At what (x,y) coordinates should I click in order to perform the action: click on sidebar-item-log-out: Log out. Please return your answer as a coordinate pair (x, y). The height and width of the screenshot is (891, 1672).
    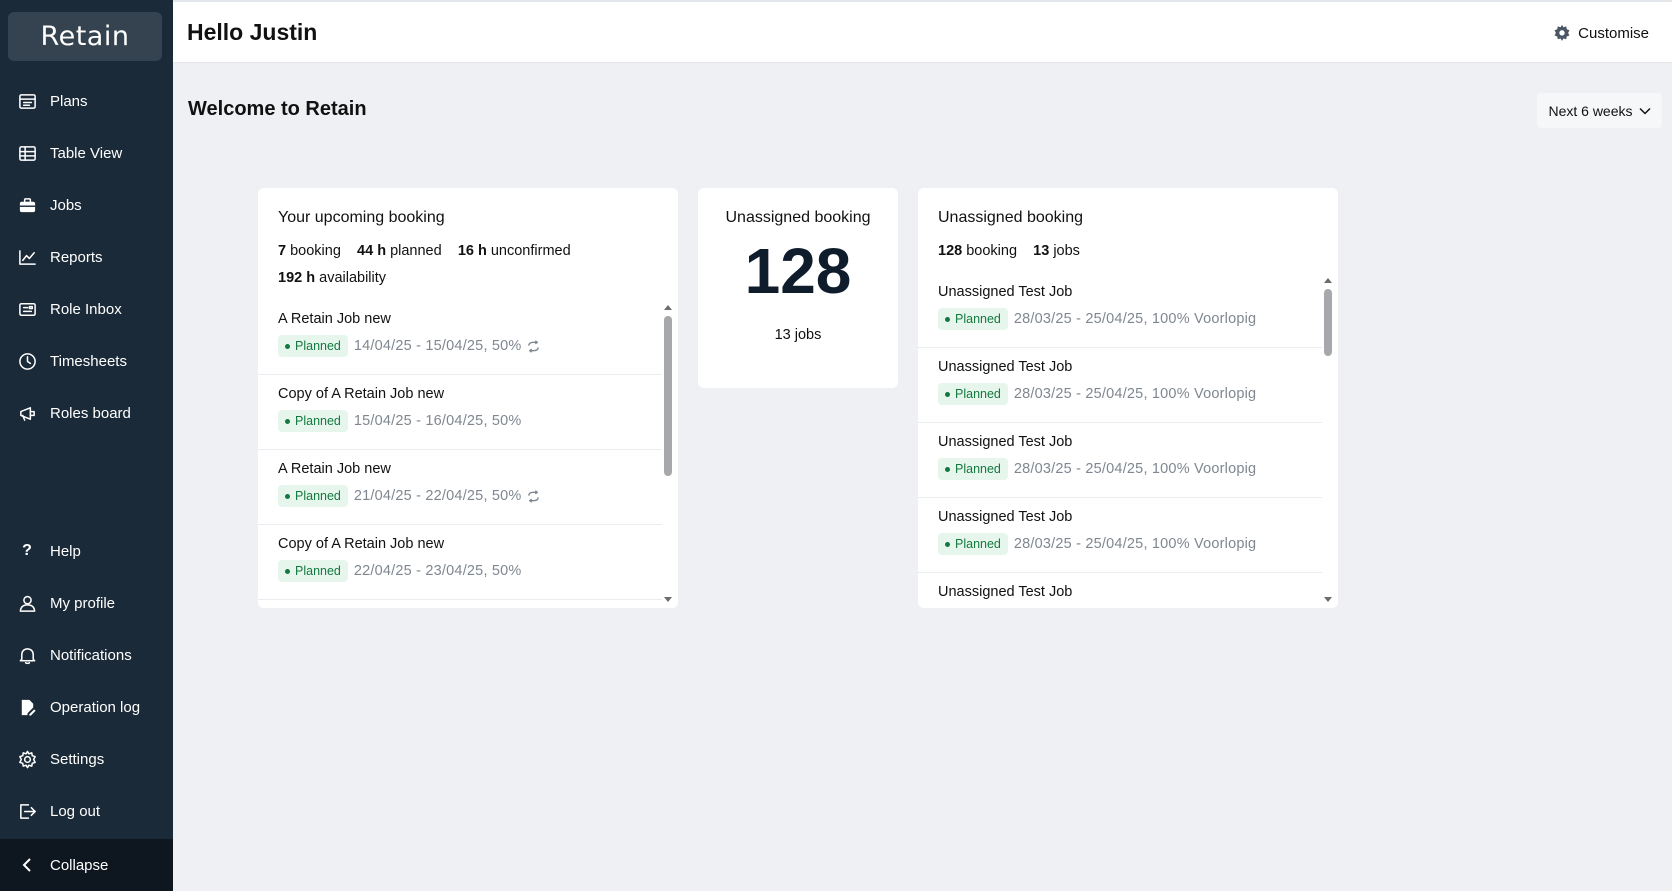
    Looking at the image, I should click on (86, 811).